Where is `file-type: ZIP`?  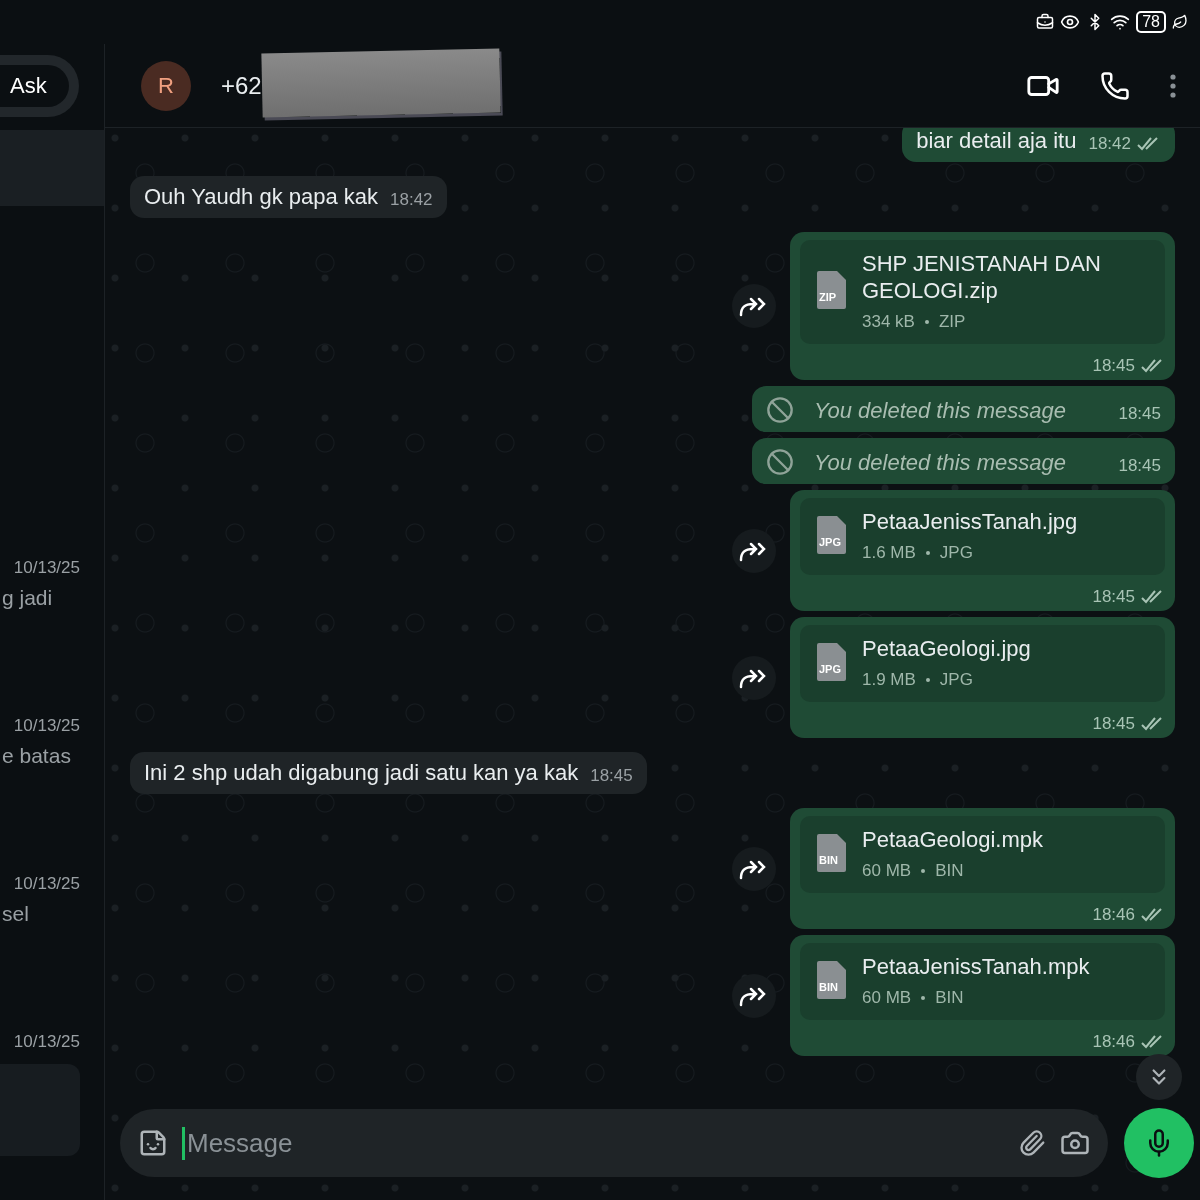 file-type: ZIP is located at coordinates (952, 322).